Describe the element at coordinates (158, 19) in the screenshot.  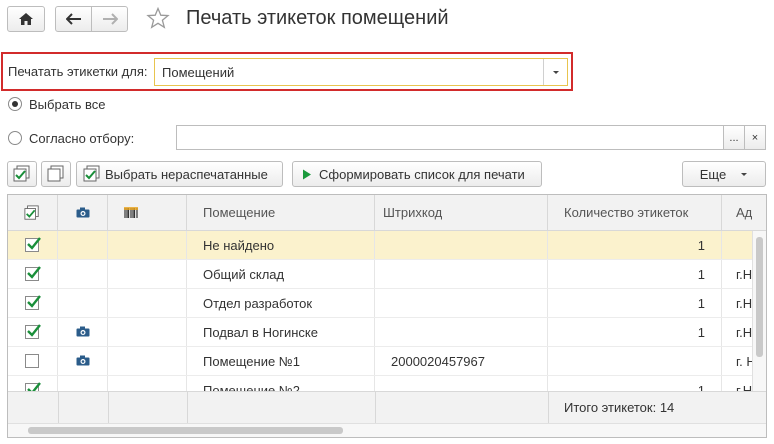
I see `favorite-star-icon` at that location.